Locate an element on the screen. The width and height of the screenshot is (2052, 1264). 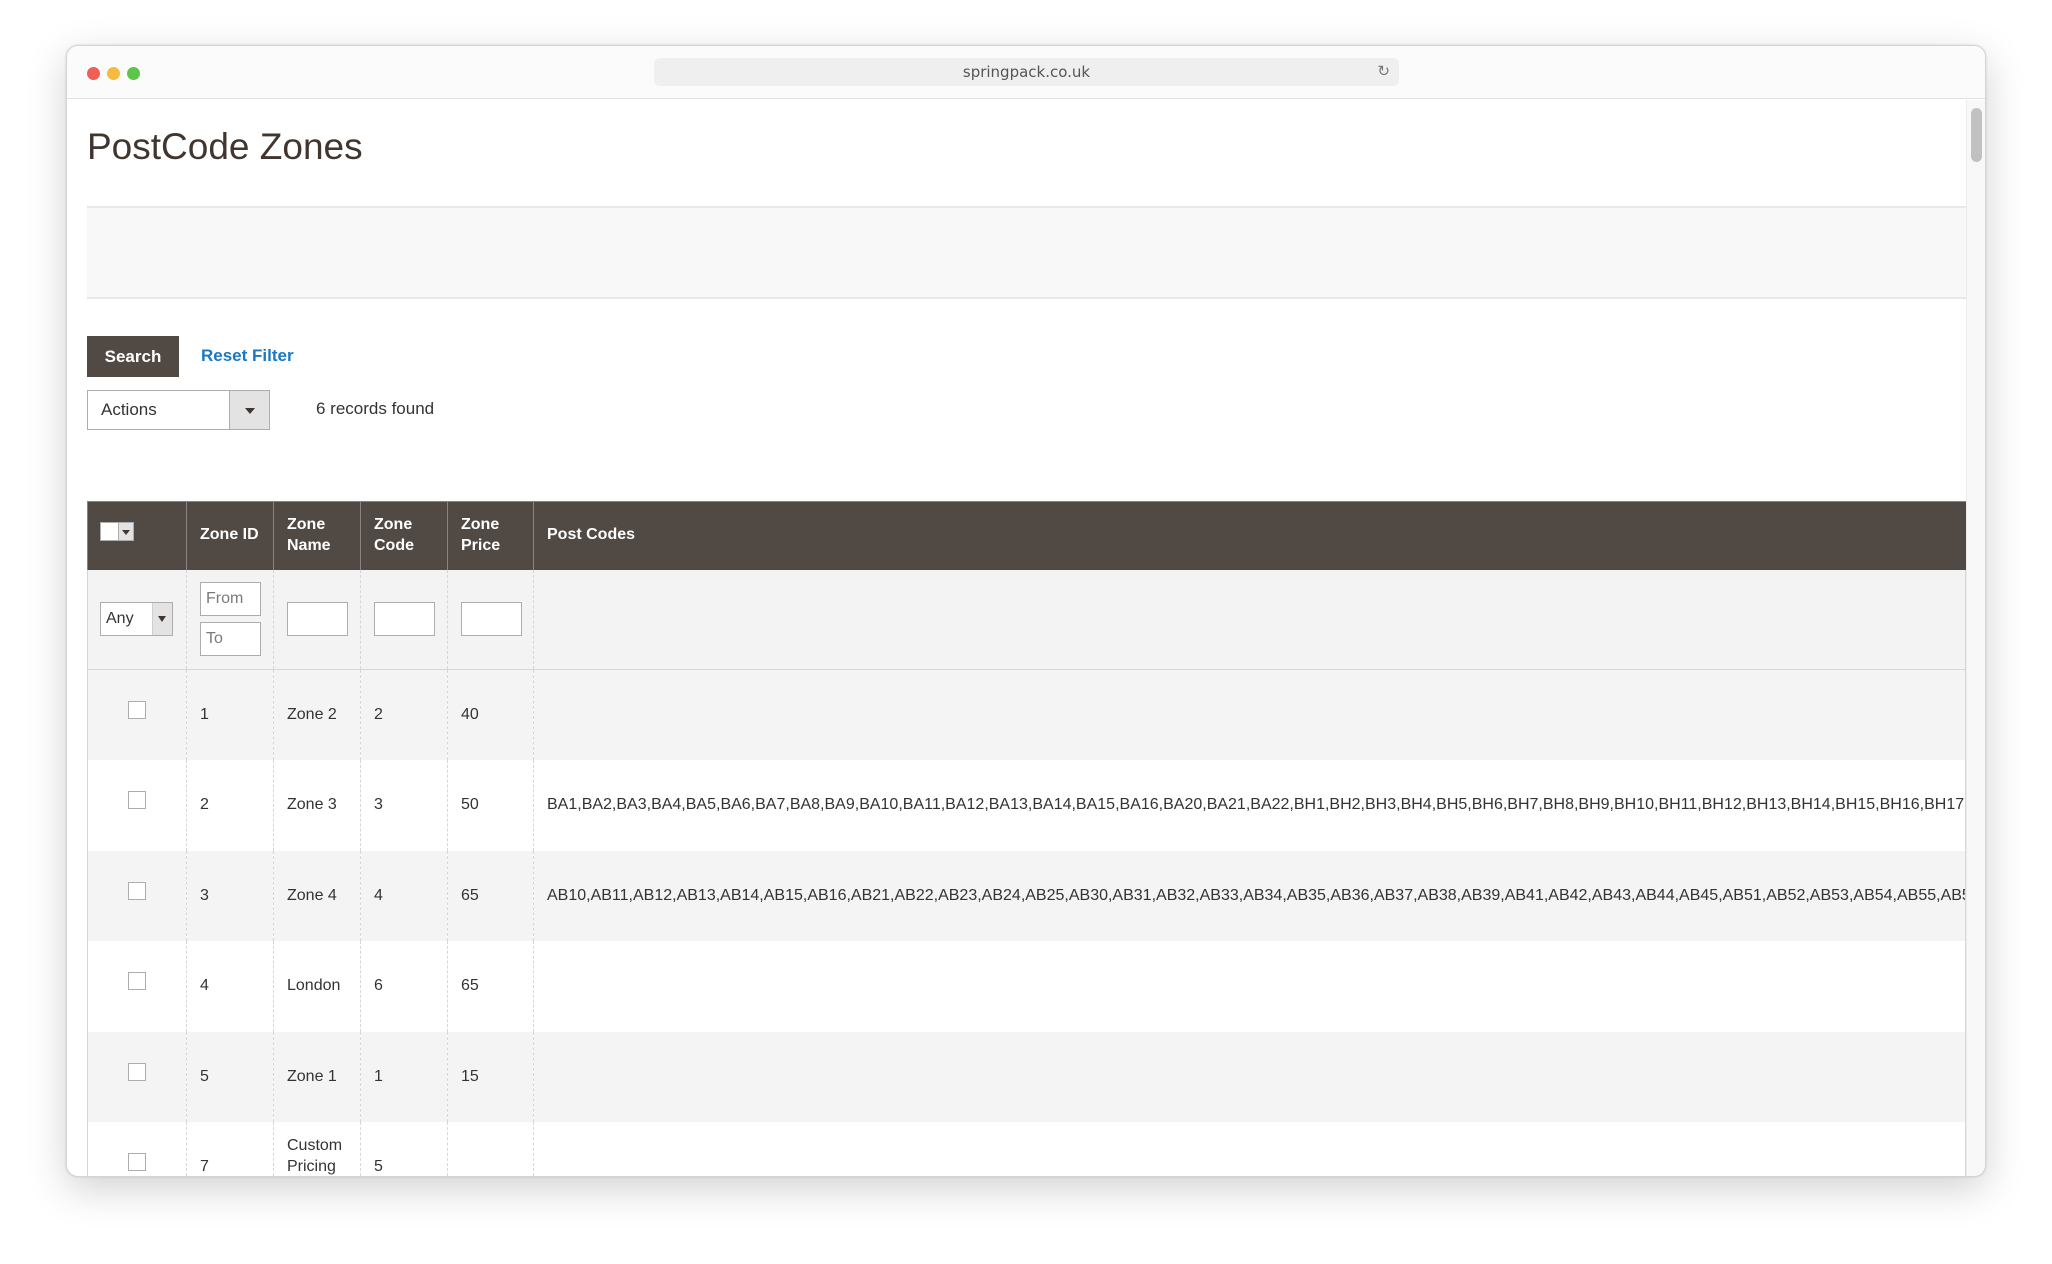
mass-actions-dropdown: Actions is located at coordinates (178, 410).